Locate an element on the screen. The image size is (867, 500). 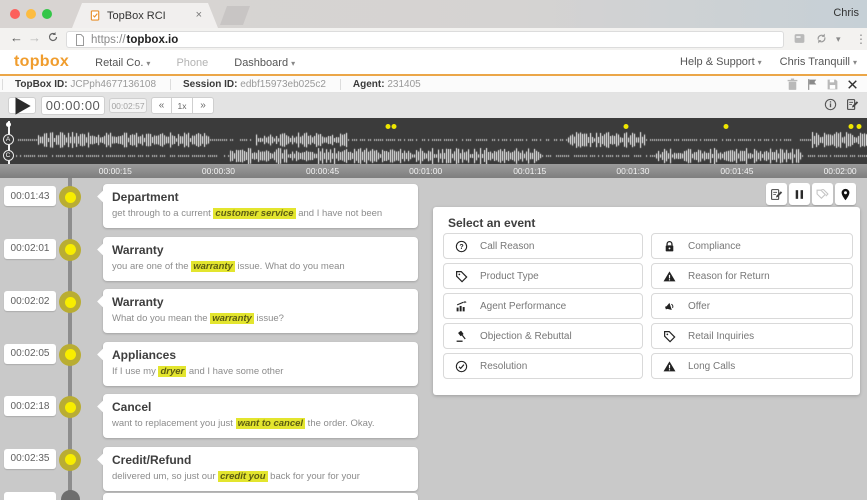
transcript-card-title: Warranty is located at coordinates (138, 249).